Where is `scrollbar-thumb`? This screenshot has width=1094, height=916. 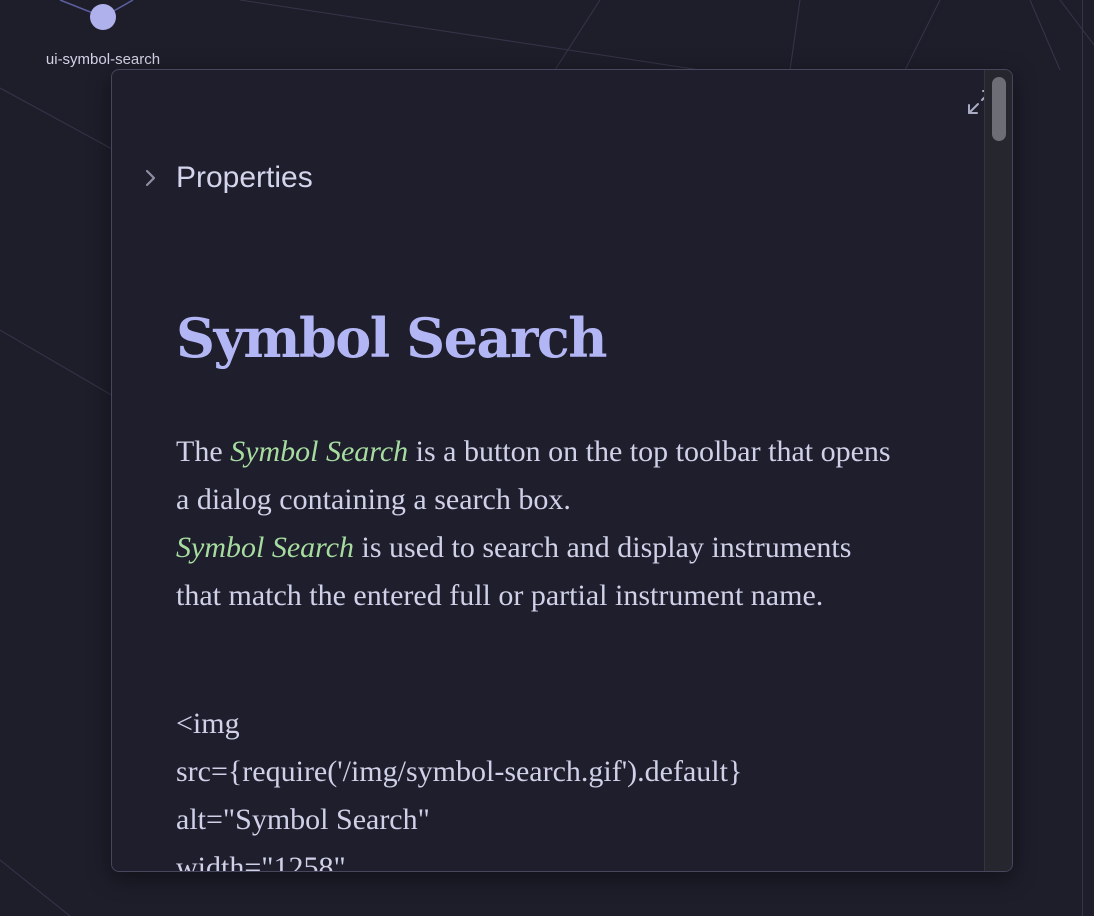 scrollbar-thumb is located at coordinates (999, 109).